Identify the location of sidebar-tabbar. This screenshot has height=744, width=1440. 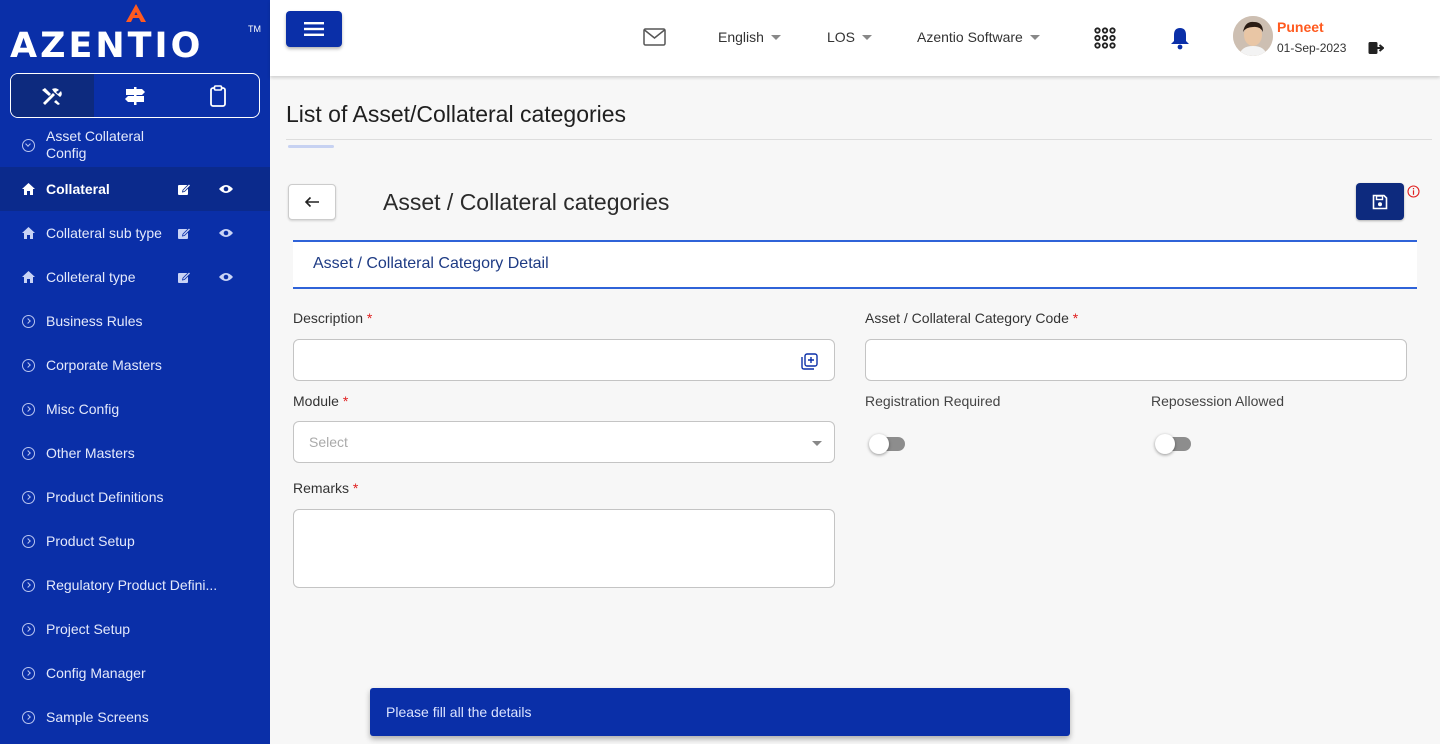
(135, 95).